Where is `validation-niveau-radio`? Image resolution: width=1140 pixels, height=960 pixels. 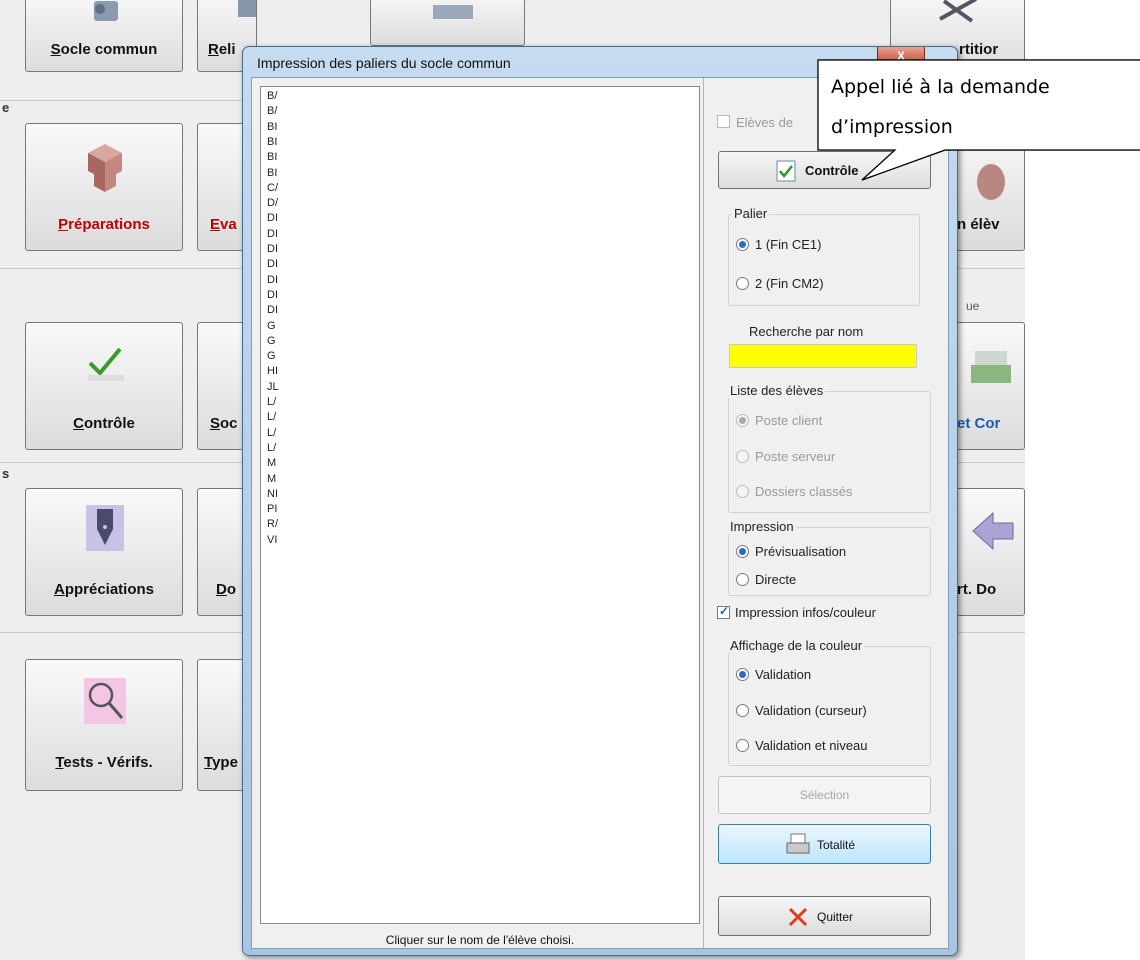 validation-niveau-radio is located at coordinates (742, 745).